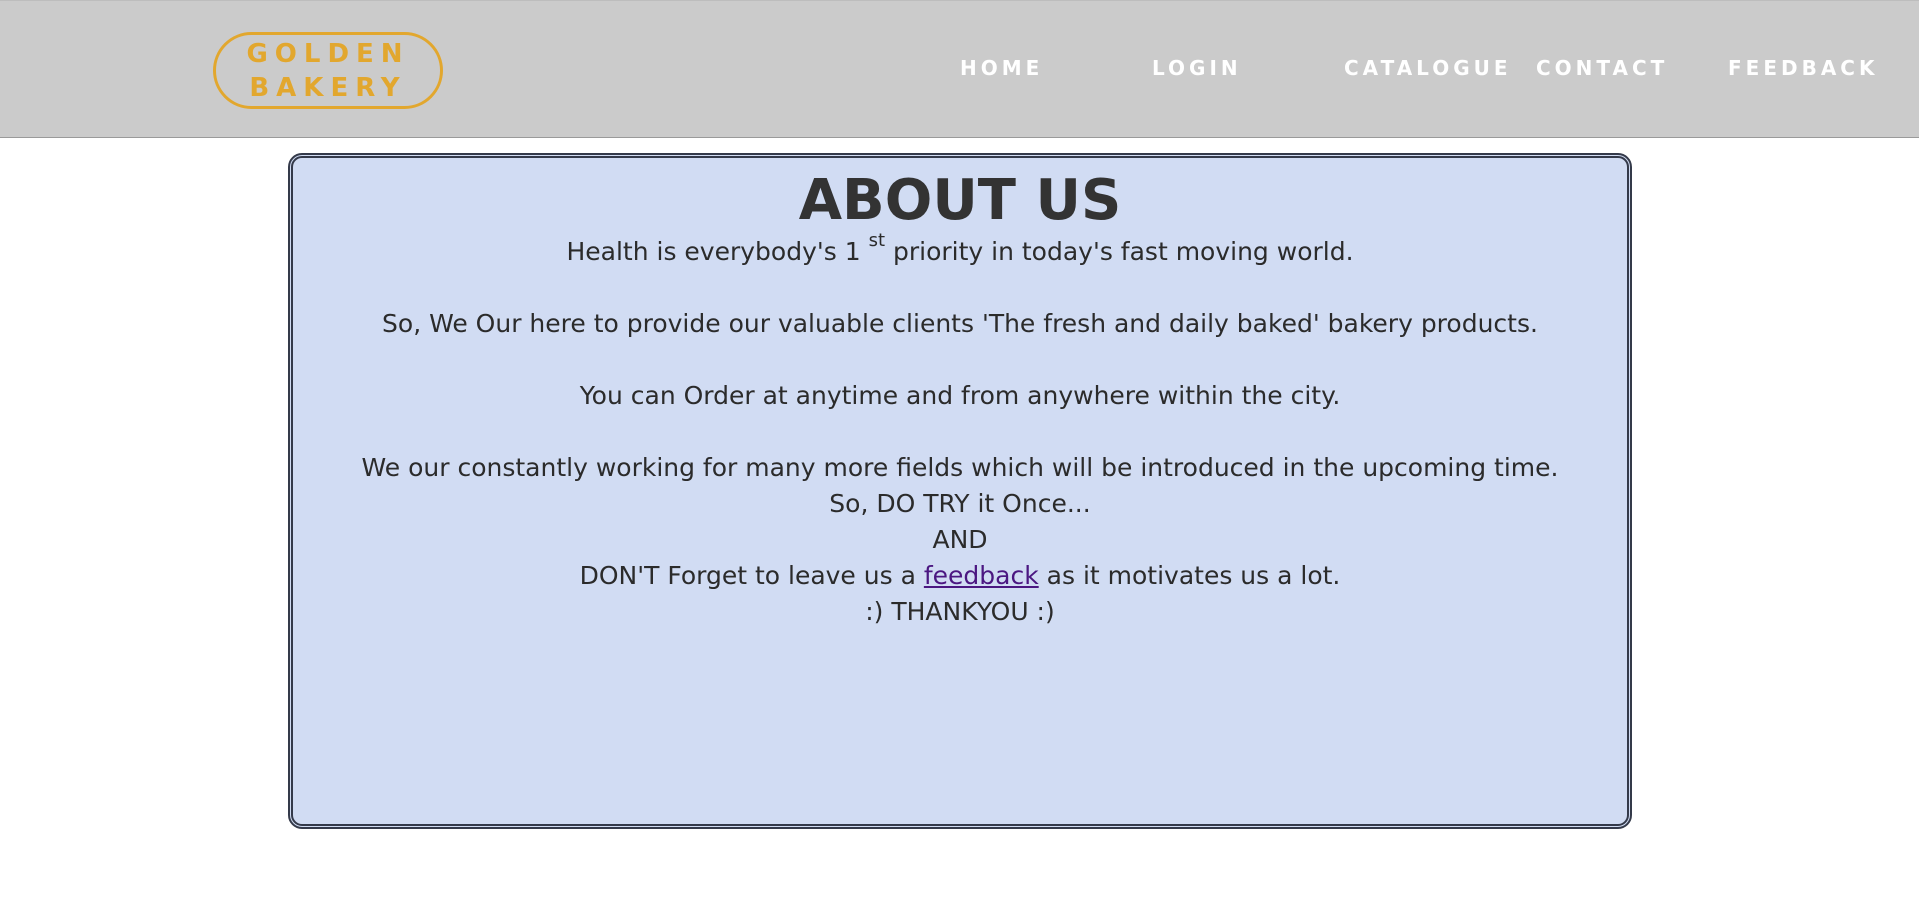 Image resolution: width=1919 pixels, height=903 pixels. What do you see at coordinates (717, 251) in the screenshot?
I see `health-text-start: Health is everybody's 1` at bounding box center [717, 251].